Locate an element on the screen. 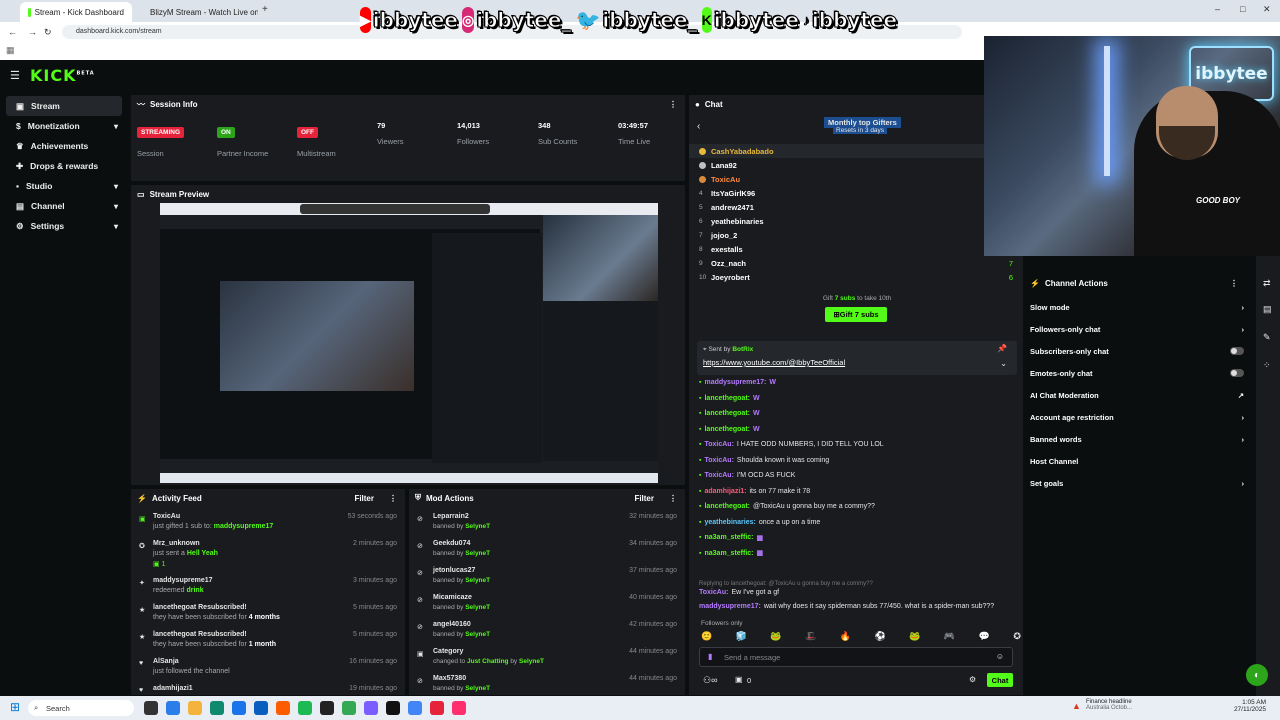 Image resolution: width=1280 pixels, height=720 pixels. kicks-balance-icon: ⚇∞ is located at coordinates (710, 680).